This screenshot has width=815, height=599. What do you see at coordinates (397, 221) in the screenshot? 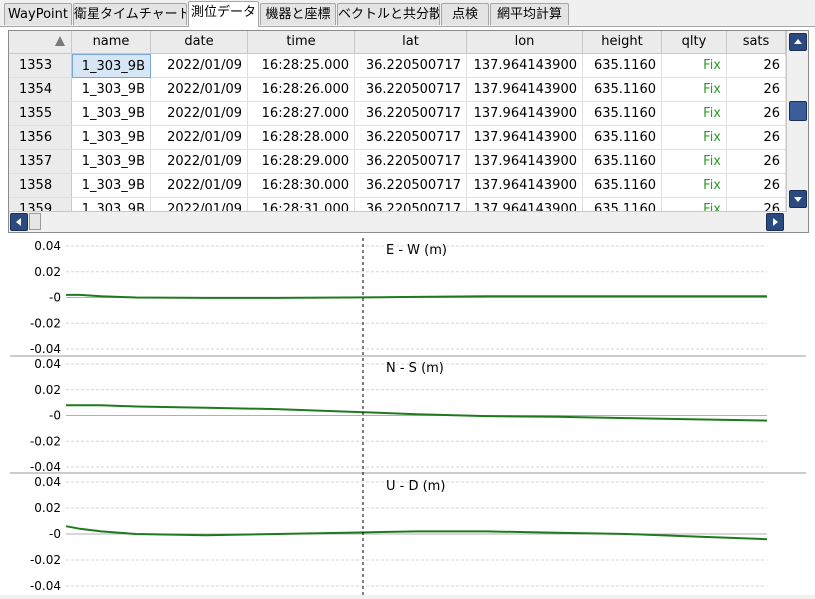
I see `horizontal-scrollbar` at bounding box center [397, 221].